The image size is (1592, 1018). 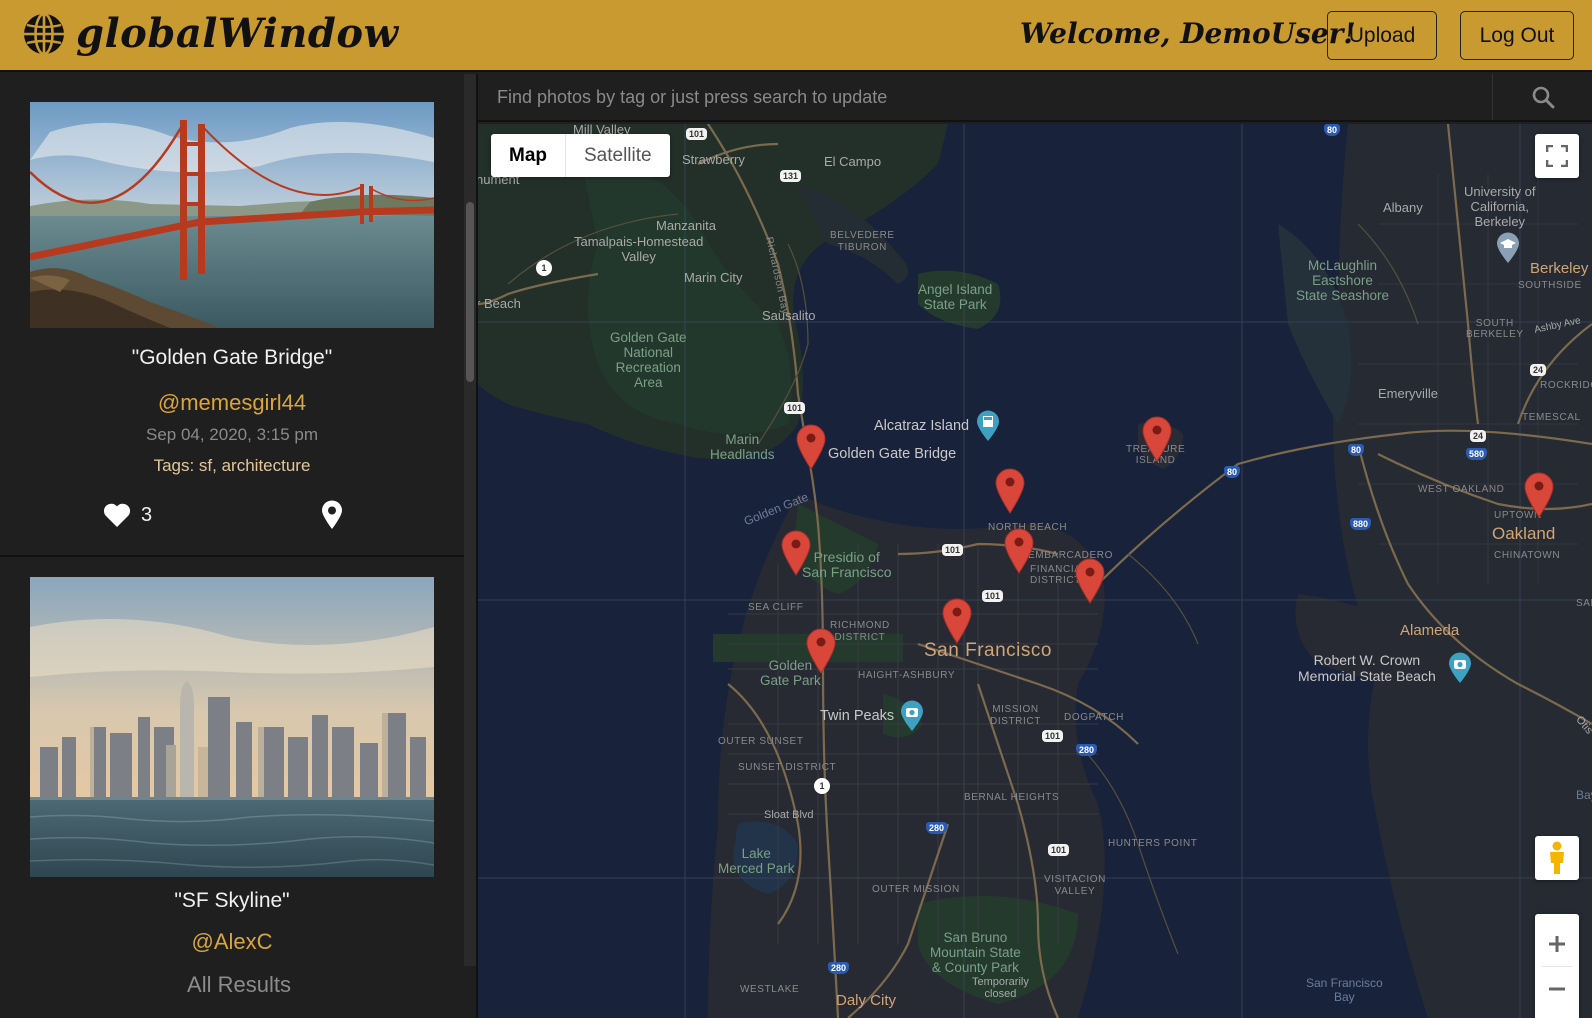 I want to click on label-san: SAN, so click(x=1584, y=603).